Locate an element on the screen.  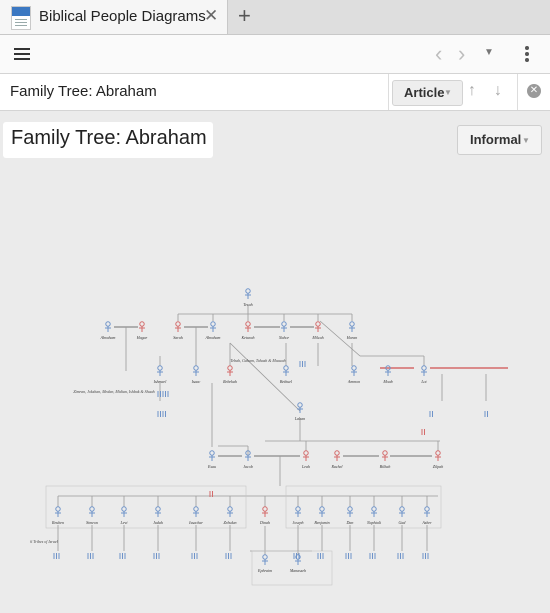
person-name: Keturah is located at coordinates (247, 337).